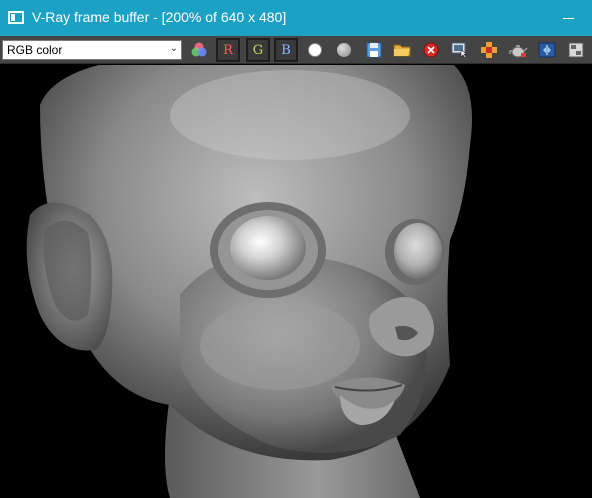 This screenshot has width=592, height=498. What do you see at coordinates (35, 50) in the screenshot?
I see `channel-select-value: RGB color` at bounding box center [35, 50].